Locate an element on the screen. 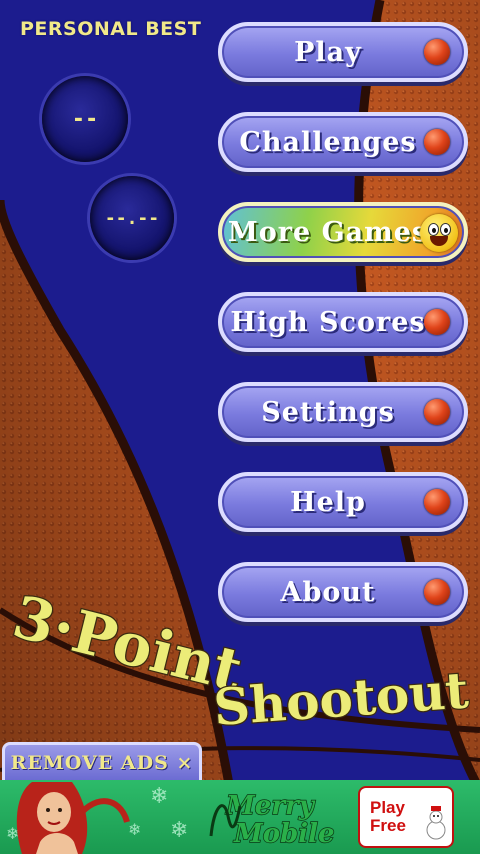 Image resolution: width=480 pixels, height=854 pixels. best-time-circle: --.-- is located at coordinates (132, 218).